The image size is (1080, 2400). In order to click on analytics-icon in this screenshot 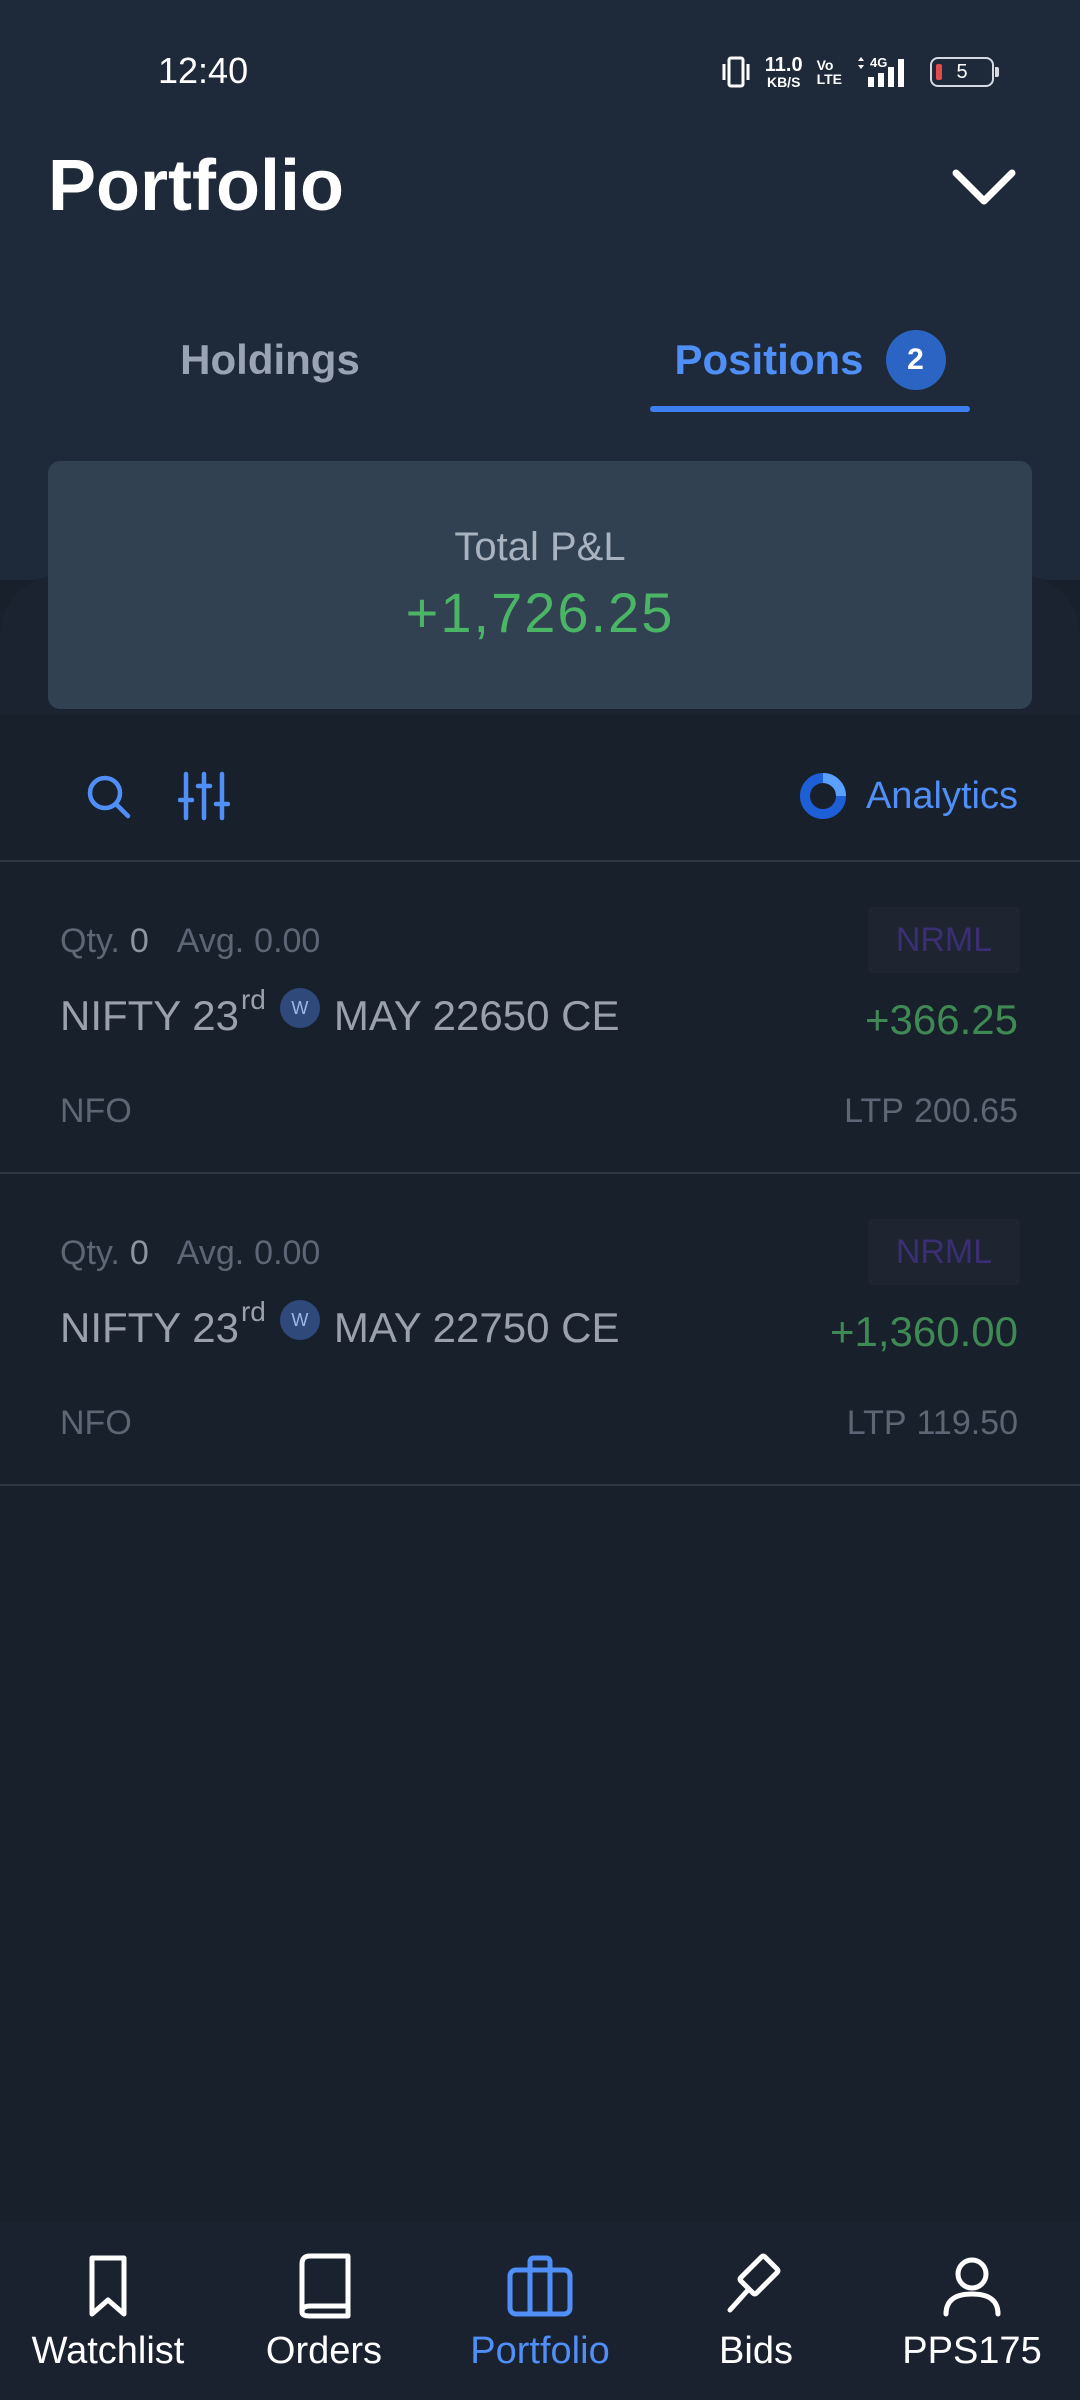, I will do `click(822, 796)`.